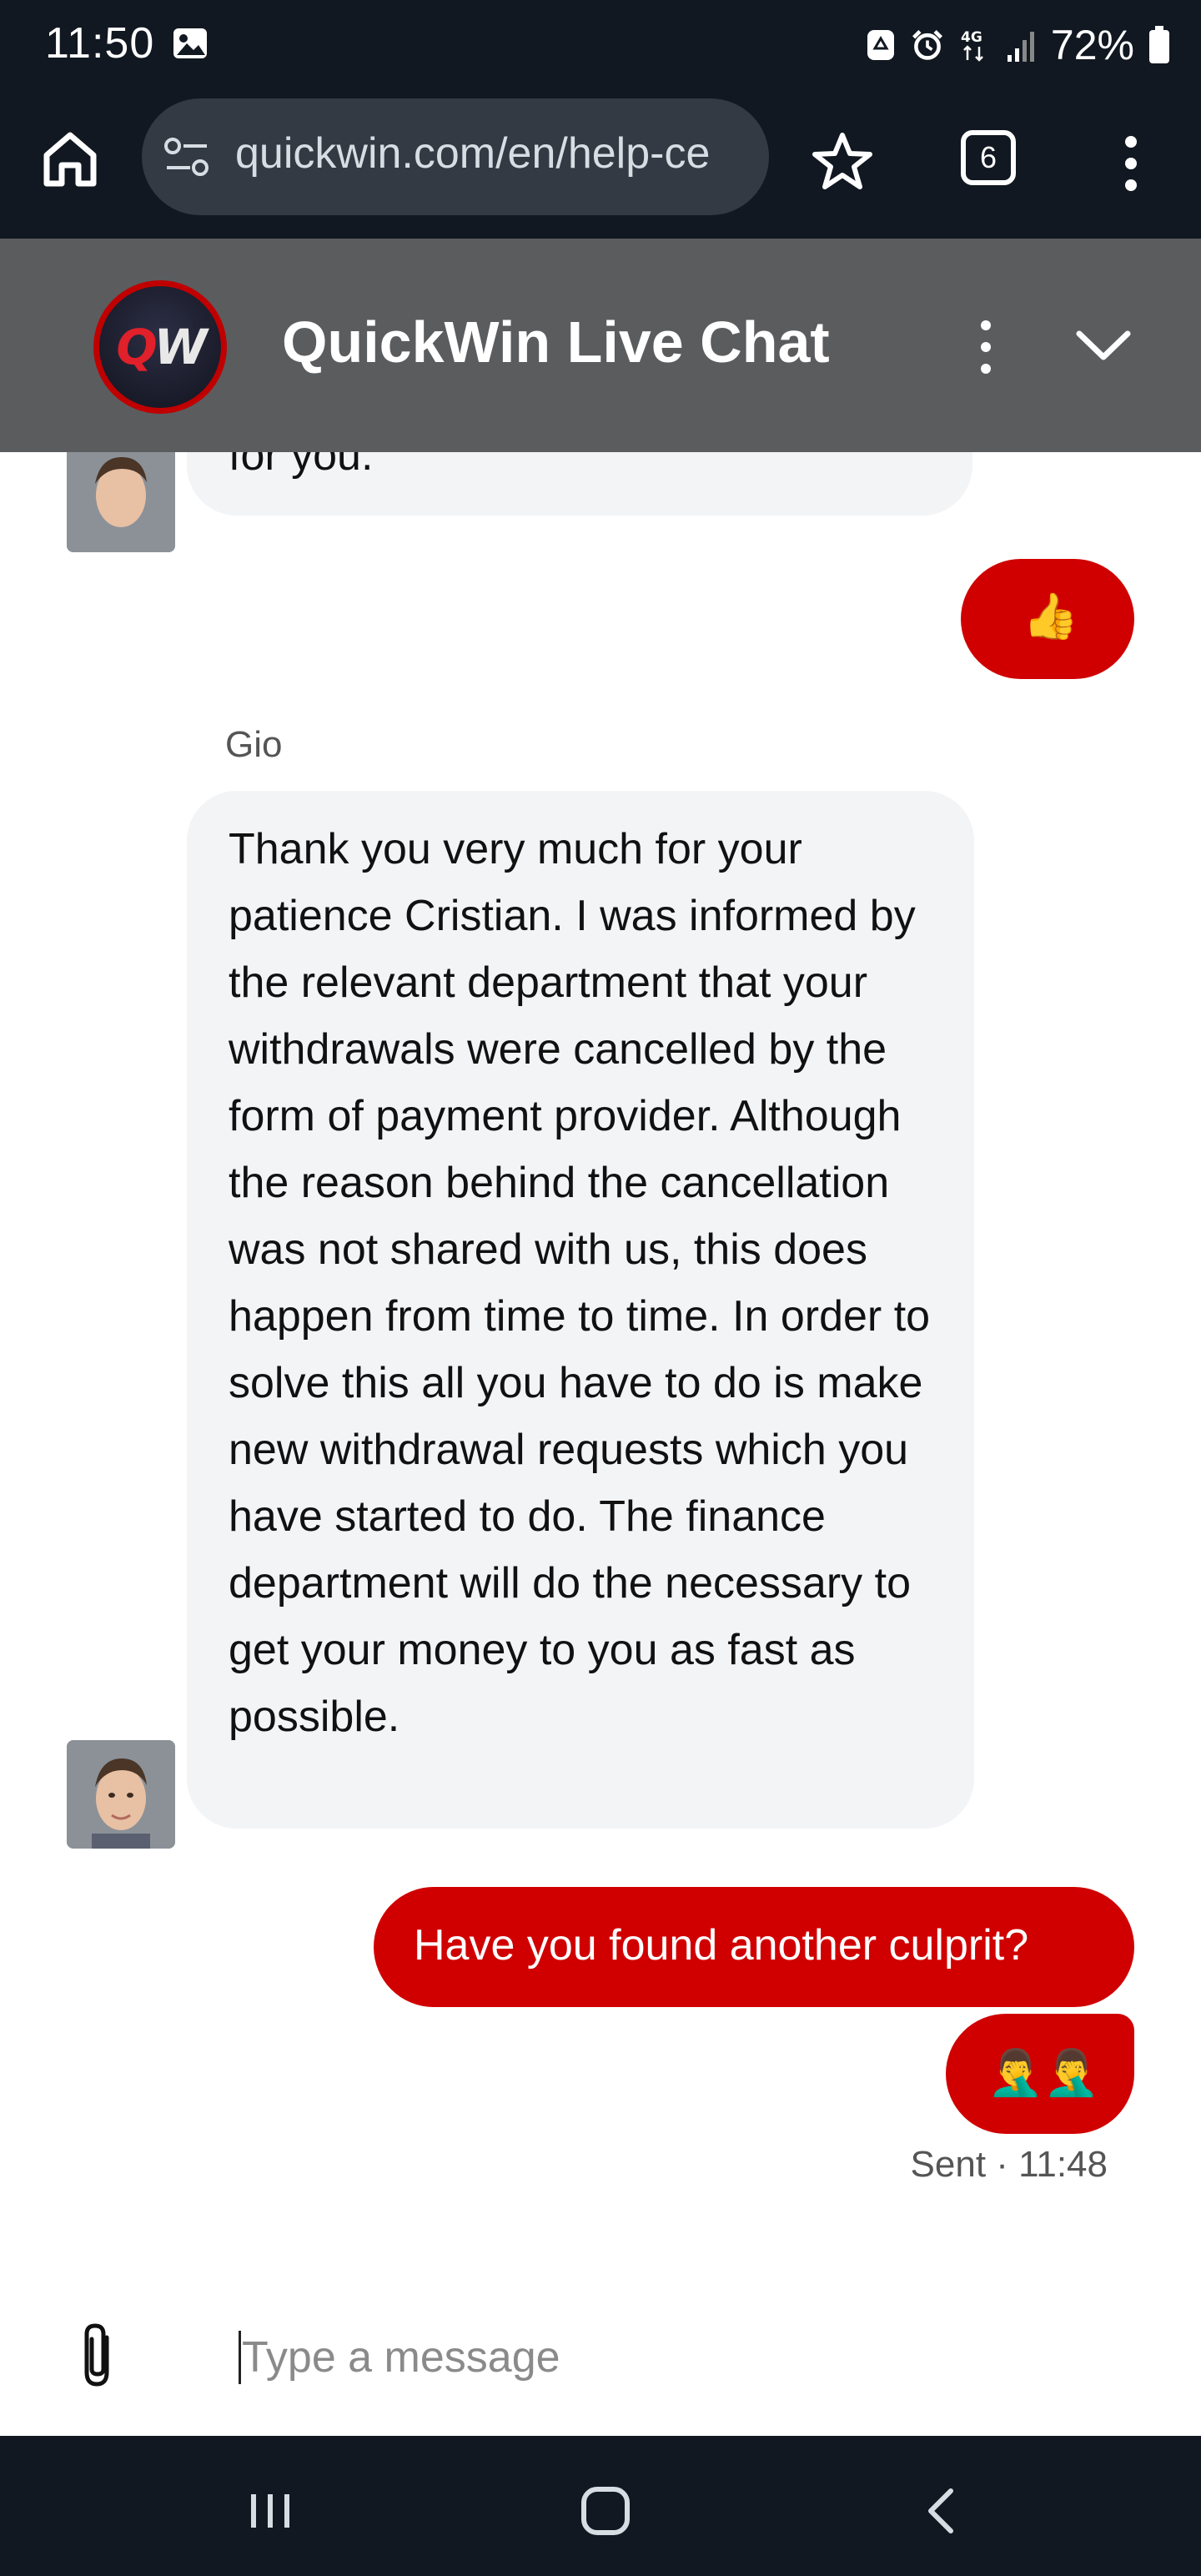  Describe the element at coordinates (1159, 44) in the screenshot. I see `battery-icon` at that location.